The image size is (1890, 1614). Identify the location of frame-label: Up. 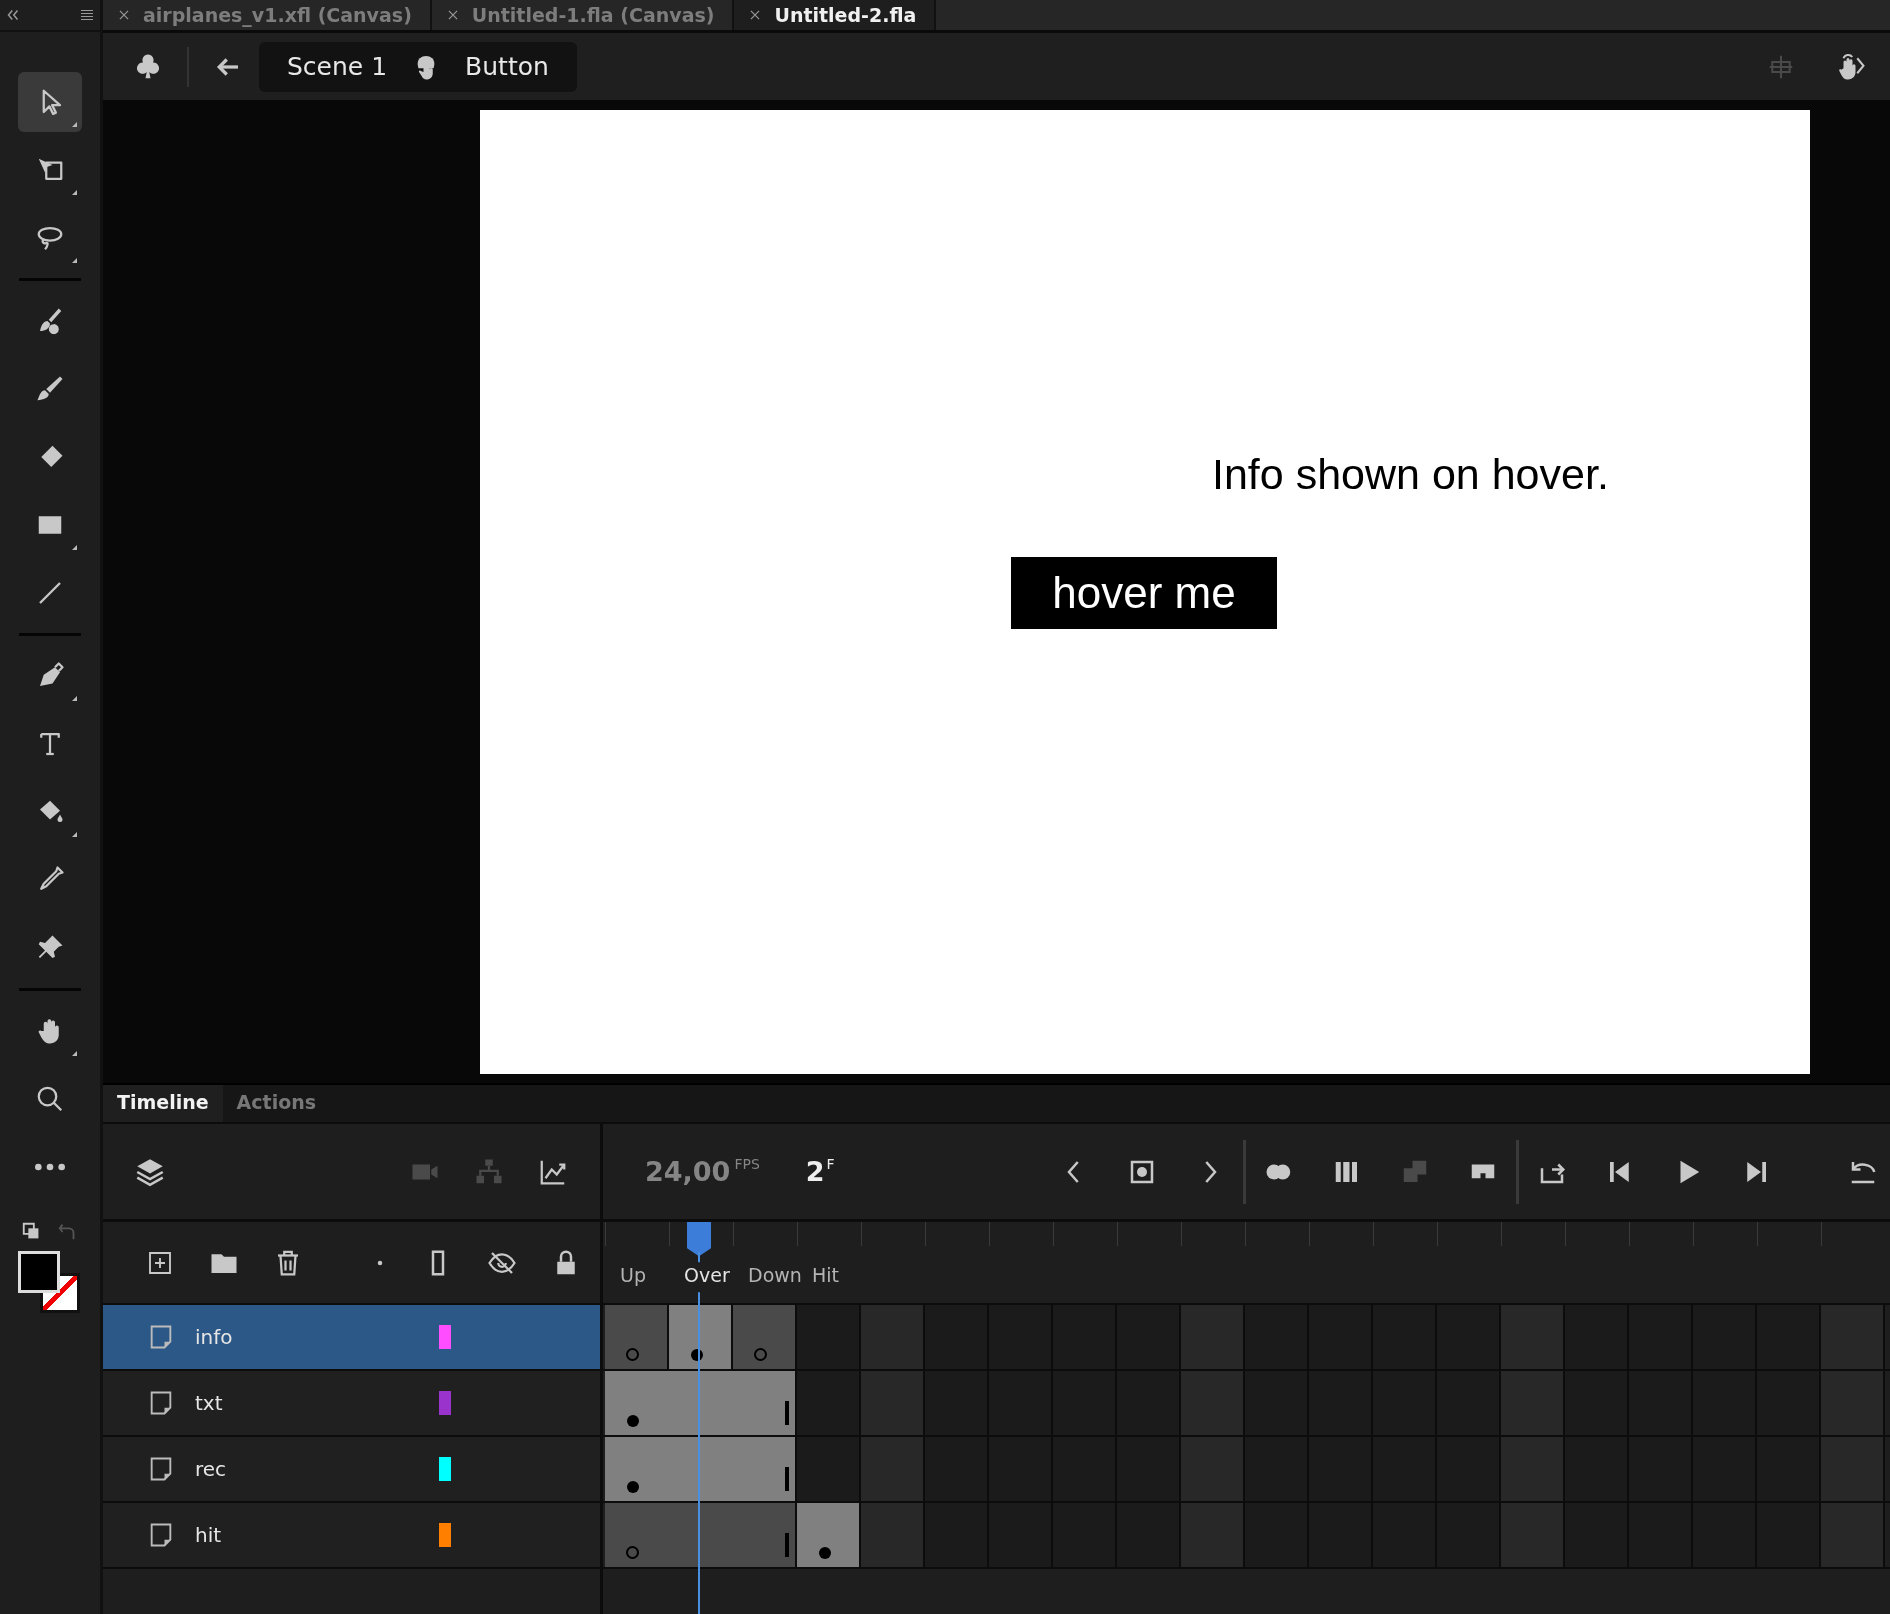
(633, 1275).